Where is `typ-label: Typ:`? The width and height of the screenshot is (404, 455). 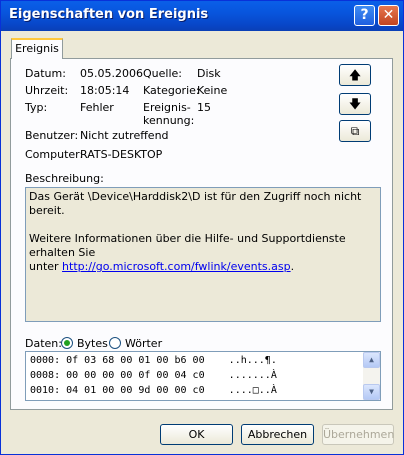
typ-label: Typ: is located at coordinates (36, 107).